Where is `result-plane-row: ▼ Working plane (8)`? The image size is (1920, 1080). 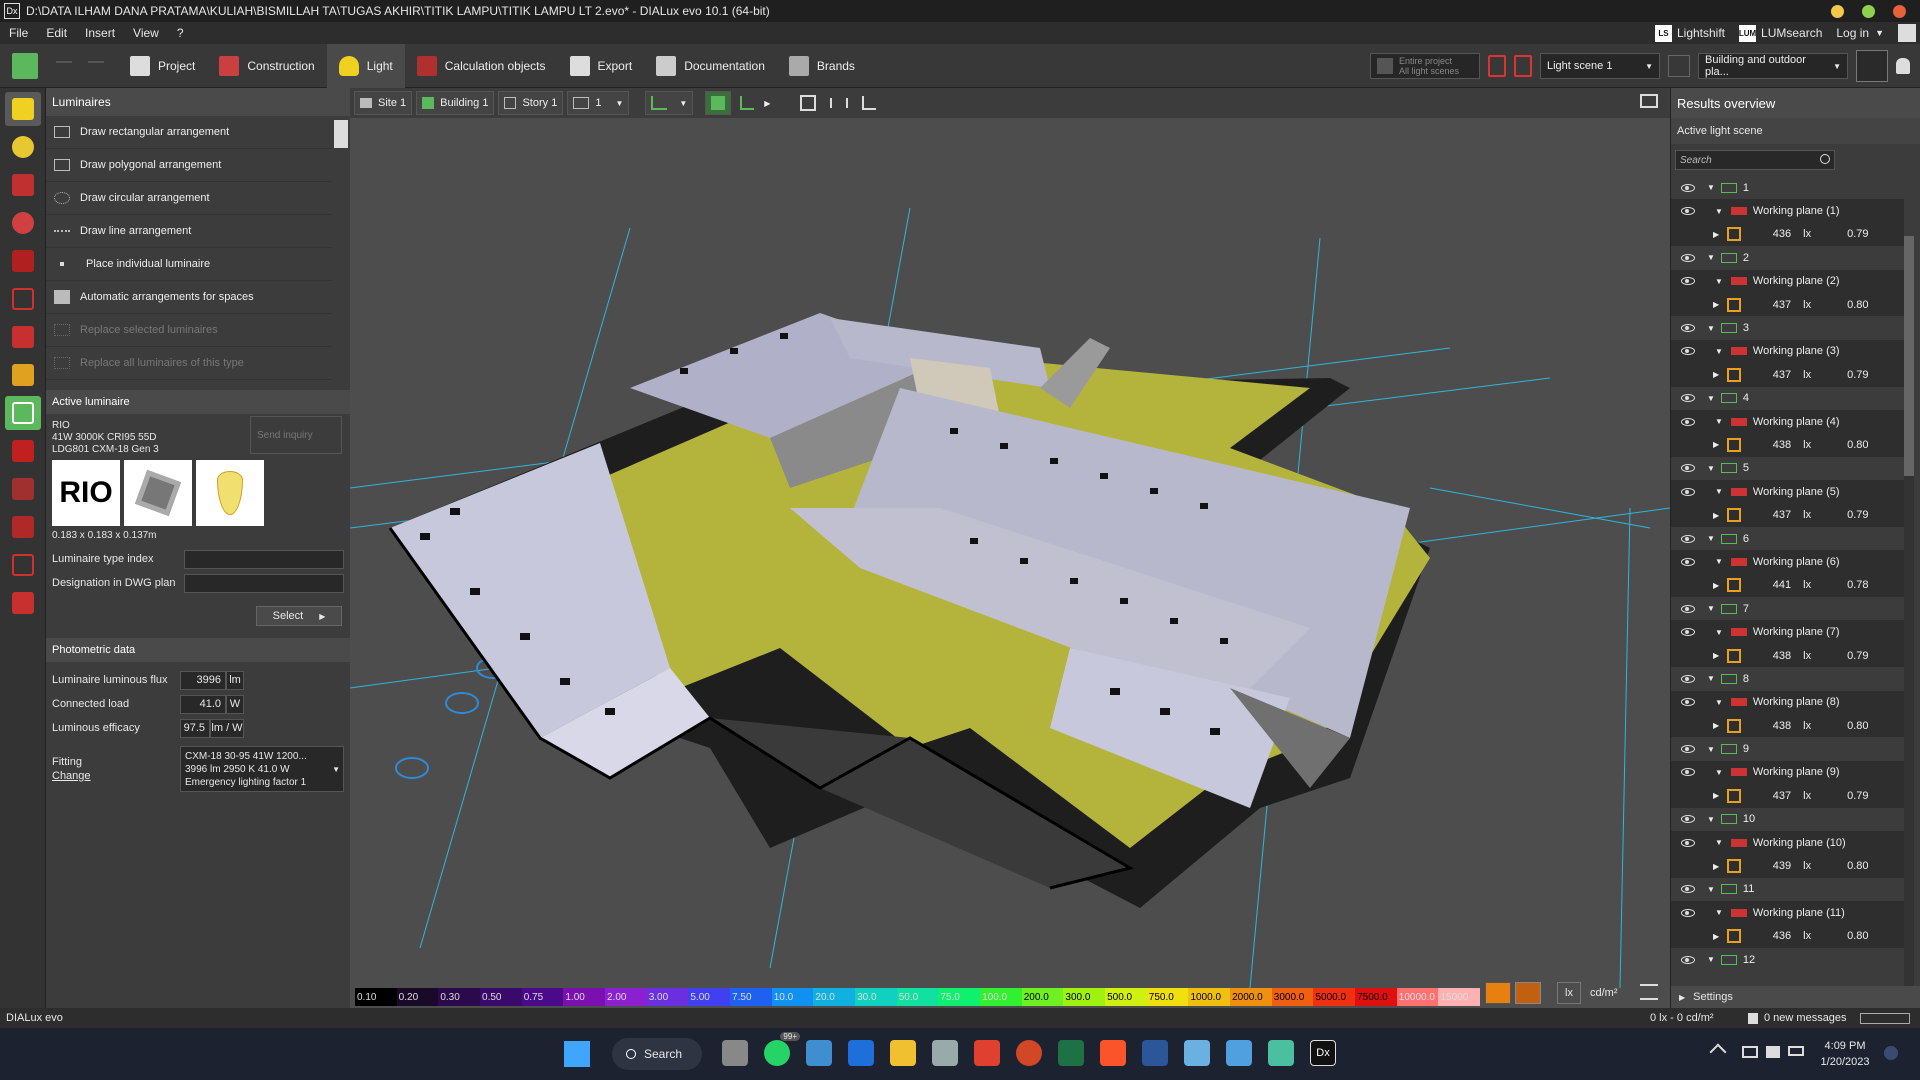 result-plane-row: ▼ Working plane (8) is located at coordinates (1787, 702).